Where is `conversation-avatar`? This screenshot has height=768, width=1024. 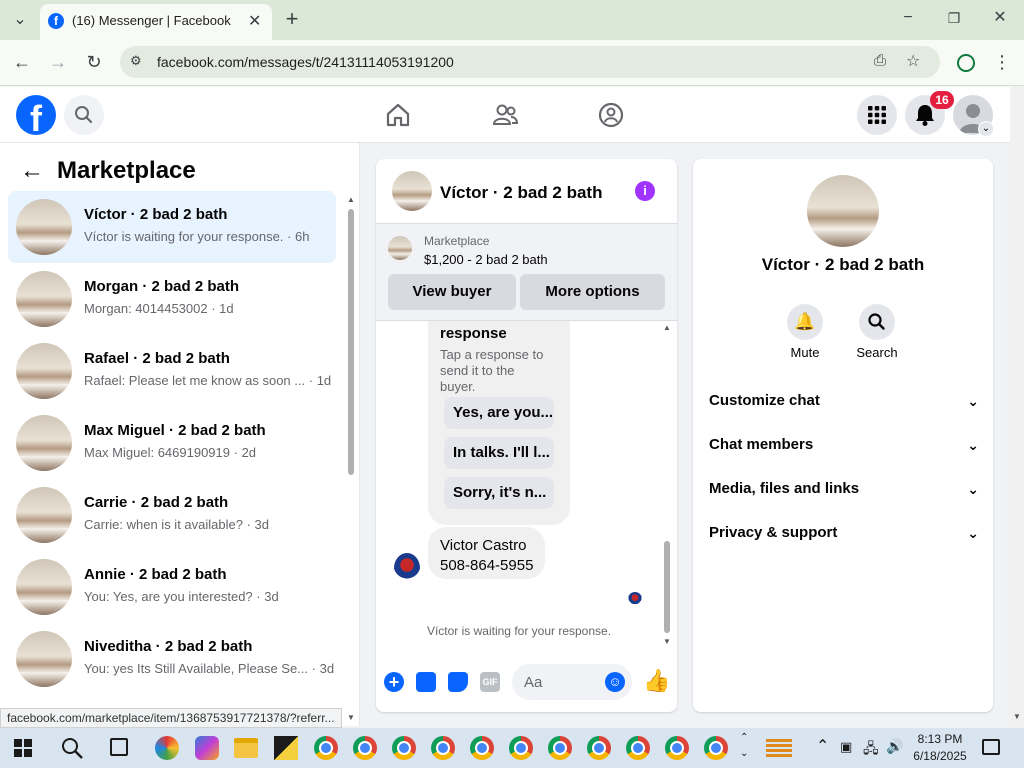 conversation-avatar is located at coordinates (44, 371).